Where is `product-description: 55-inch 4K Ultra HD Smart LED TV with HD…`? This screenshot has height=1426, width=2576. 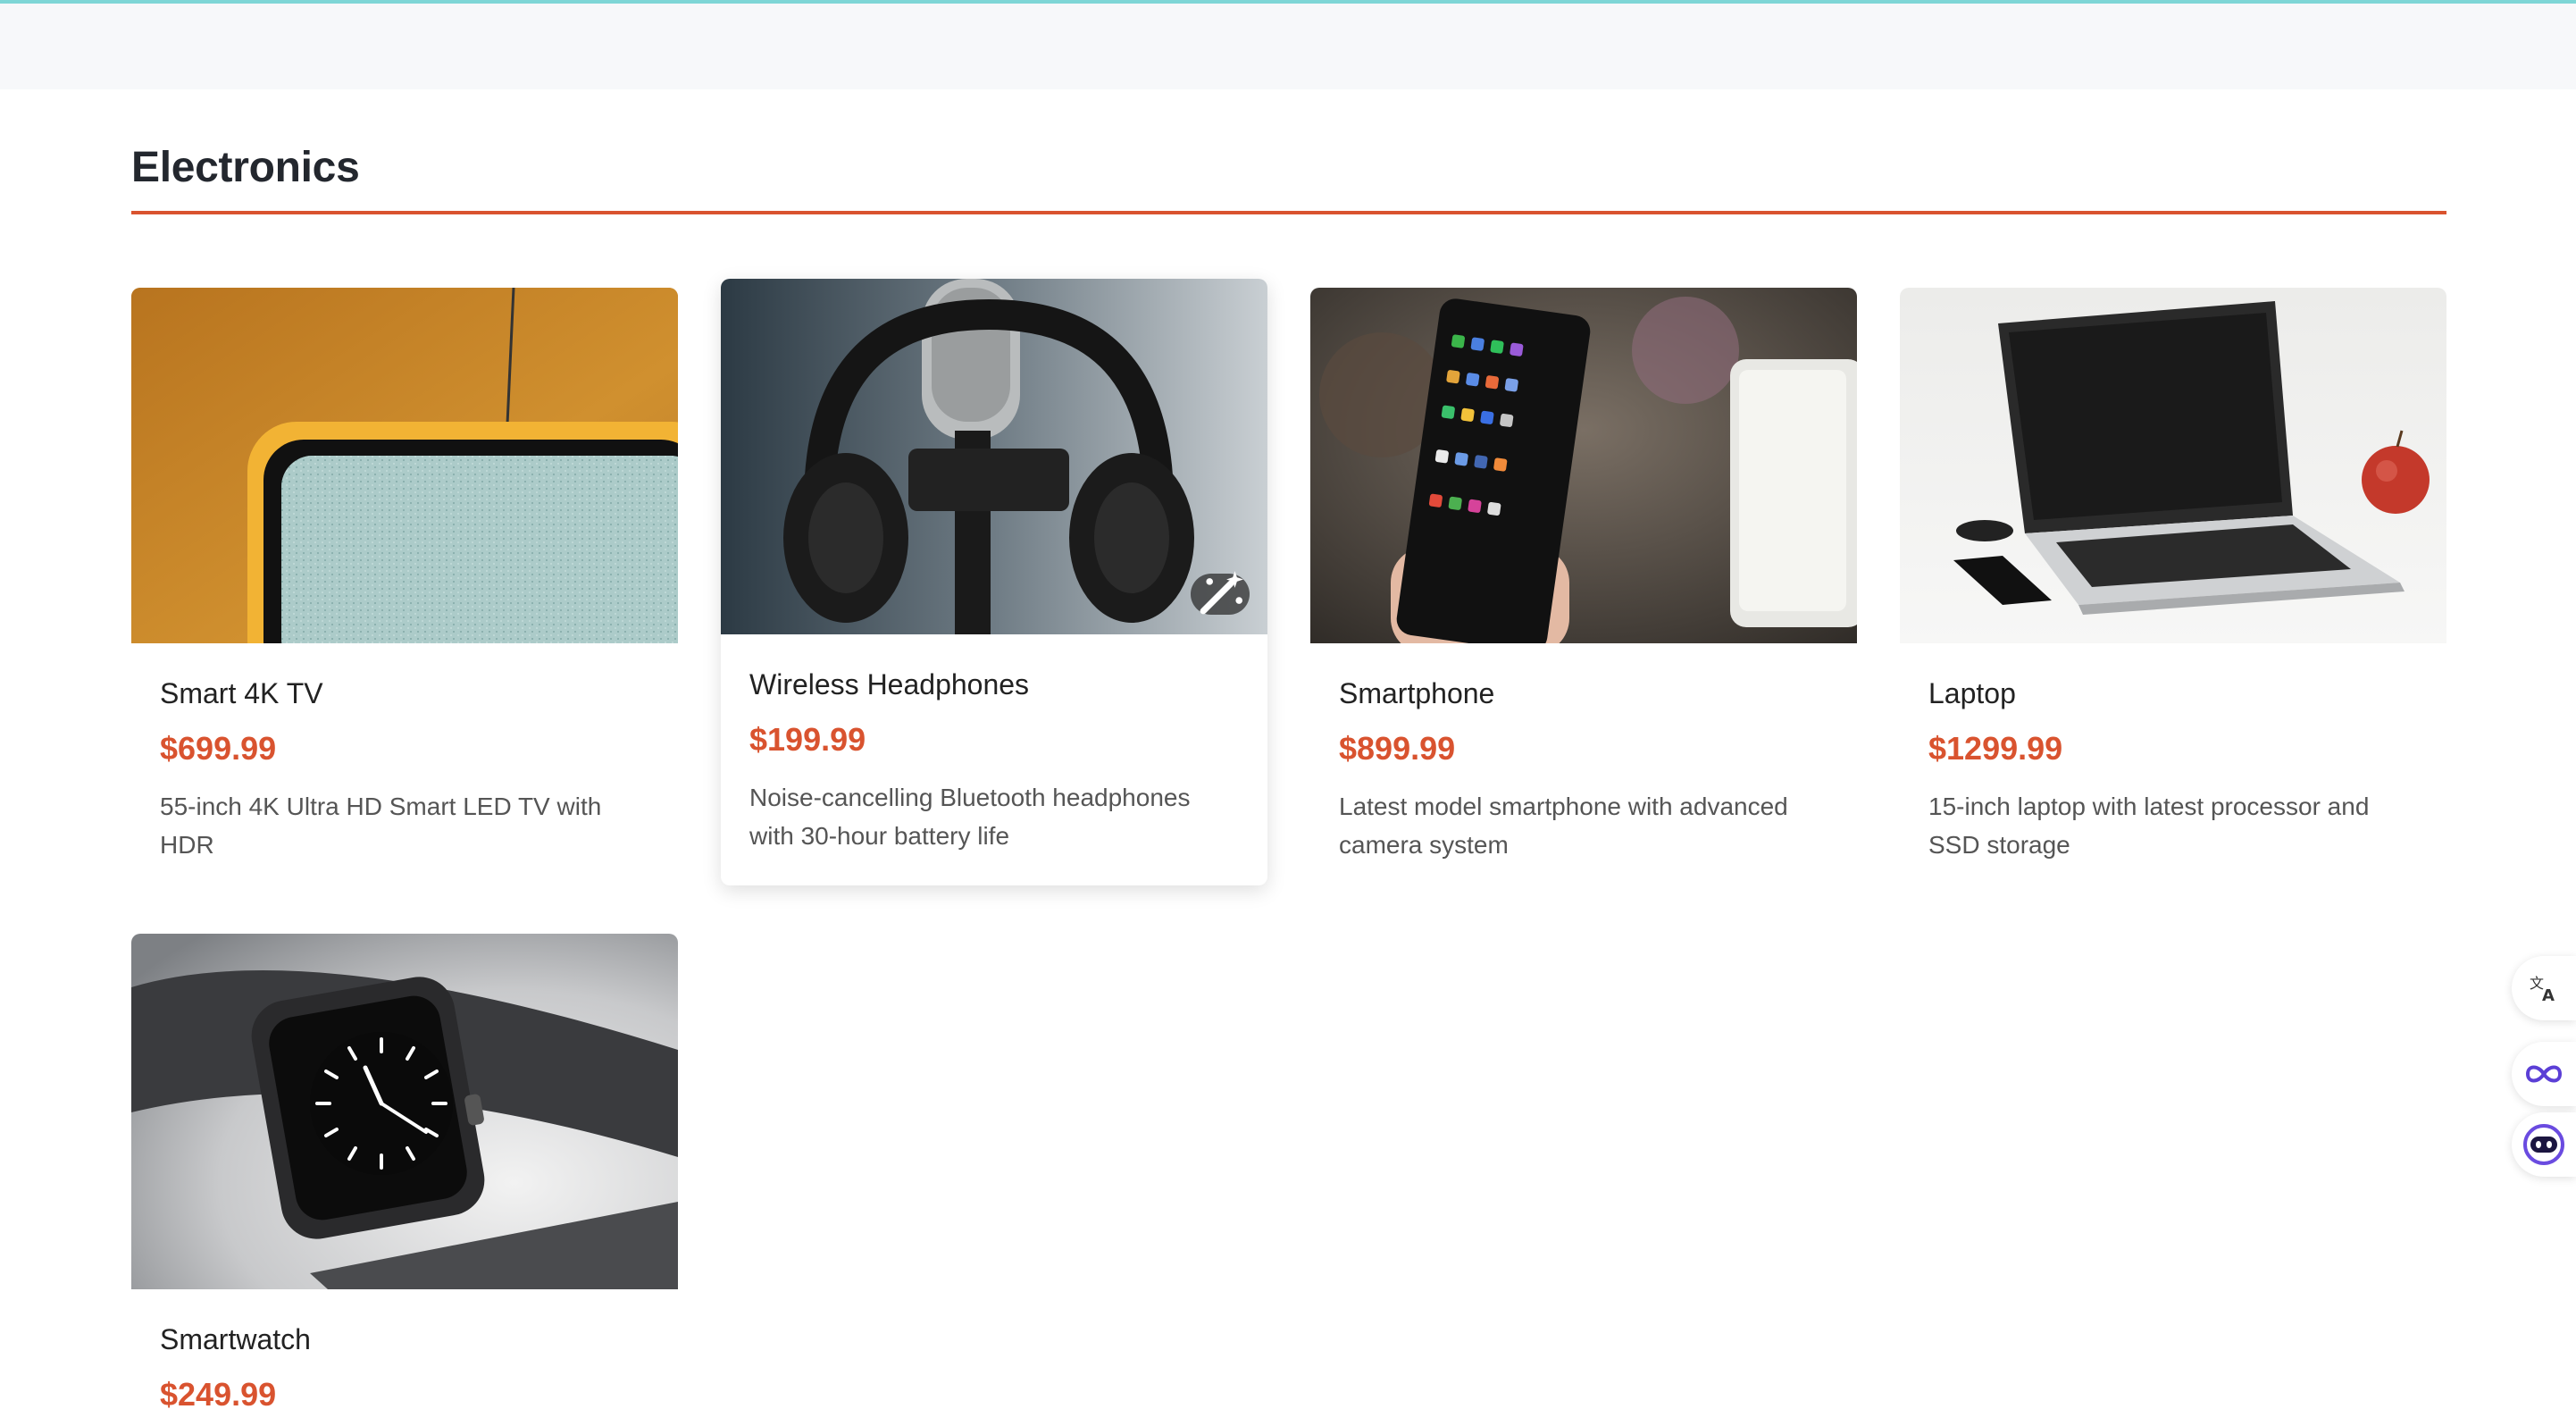
product-description: 55-inch 4K Ultra HD Smart LED TV with HD… is located at coordinates (381, 826).